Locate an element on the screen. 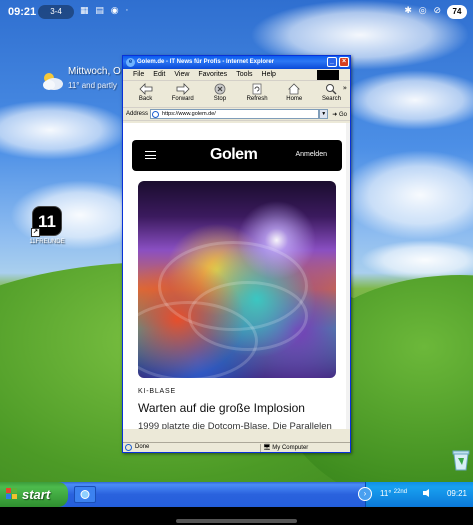  menu-file: File is located at coordinates (138, 74).